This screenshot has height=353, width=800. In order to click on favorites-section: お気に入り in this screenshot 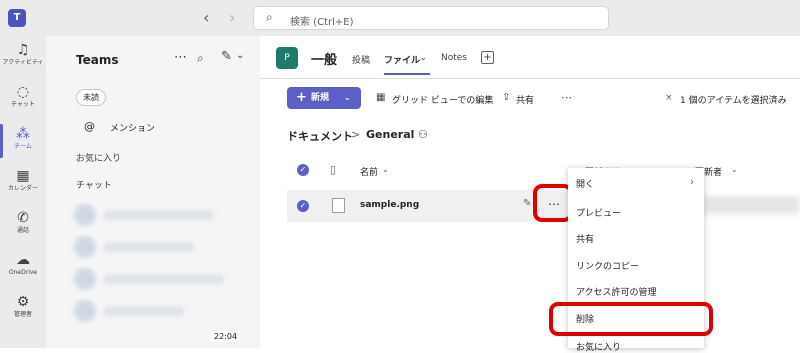, I will do `click(98, 157)`.